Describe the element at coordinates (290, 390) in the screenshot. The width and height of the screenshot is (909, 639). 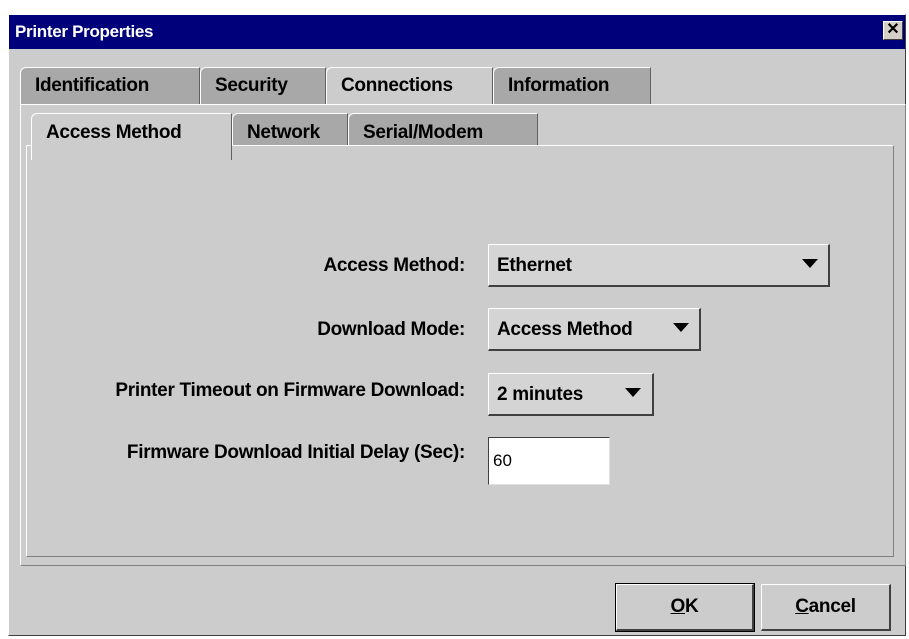
I see `printer-timeout-label: Printer Timeout on Firmware Download:` at that location.